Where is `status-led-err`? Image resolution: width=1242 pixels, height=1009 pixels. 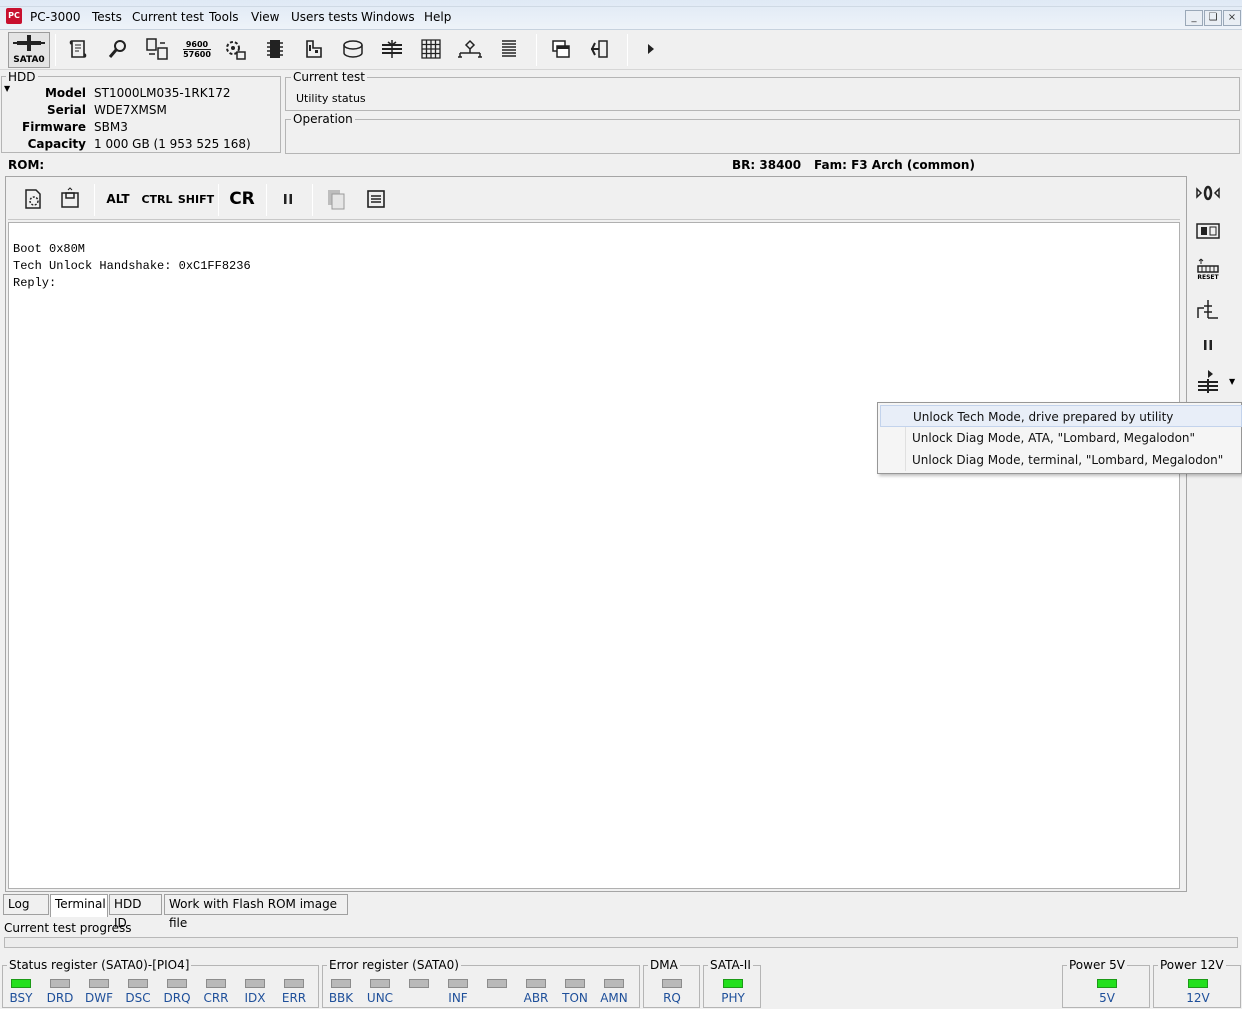
status-led-err is located at coordinates (294, 983).